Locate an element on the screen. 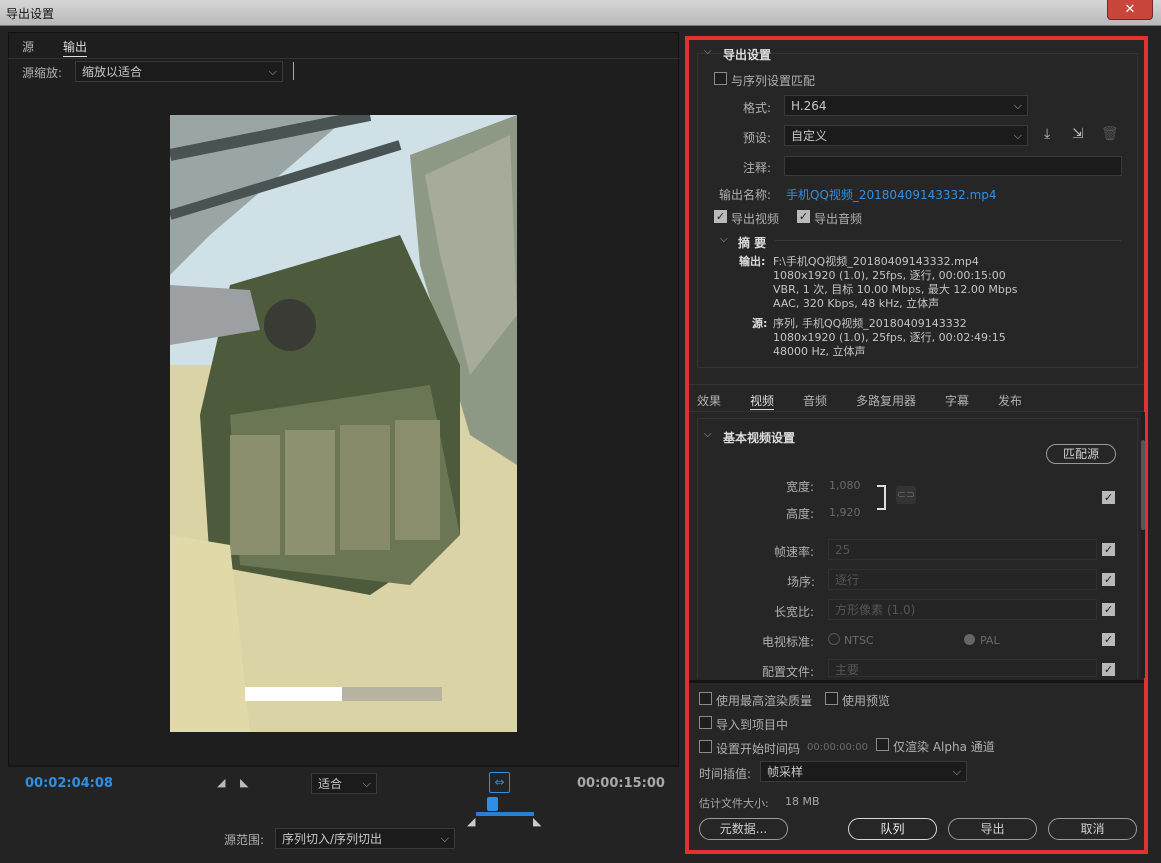  profile-value: 主要 is located at coordinates (847, 670).